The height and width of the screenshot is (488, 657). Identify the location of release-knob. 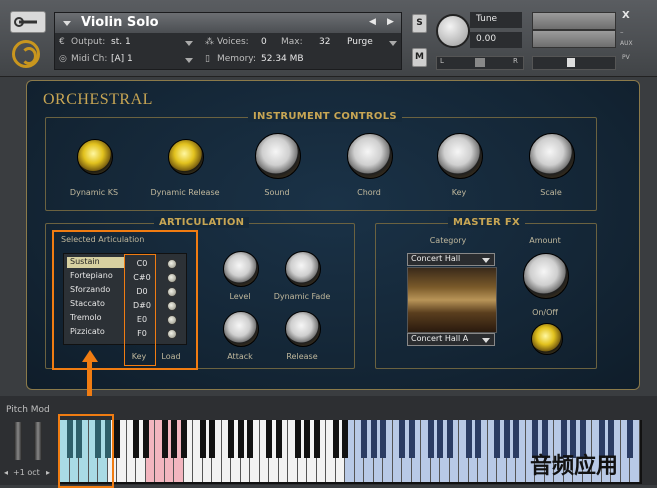
(303, 329).